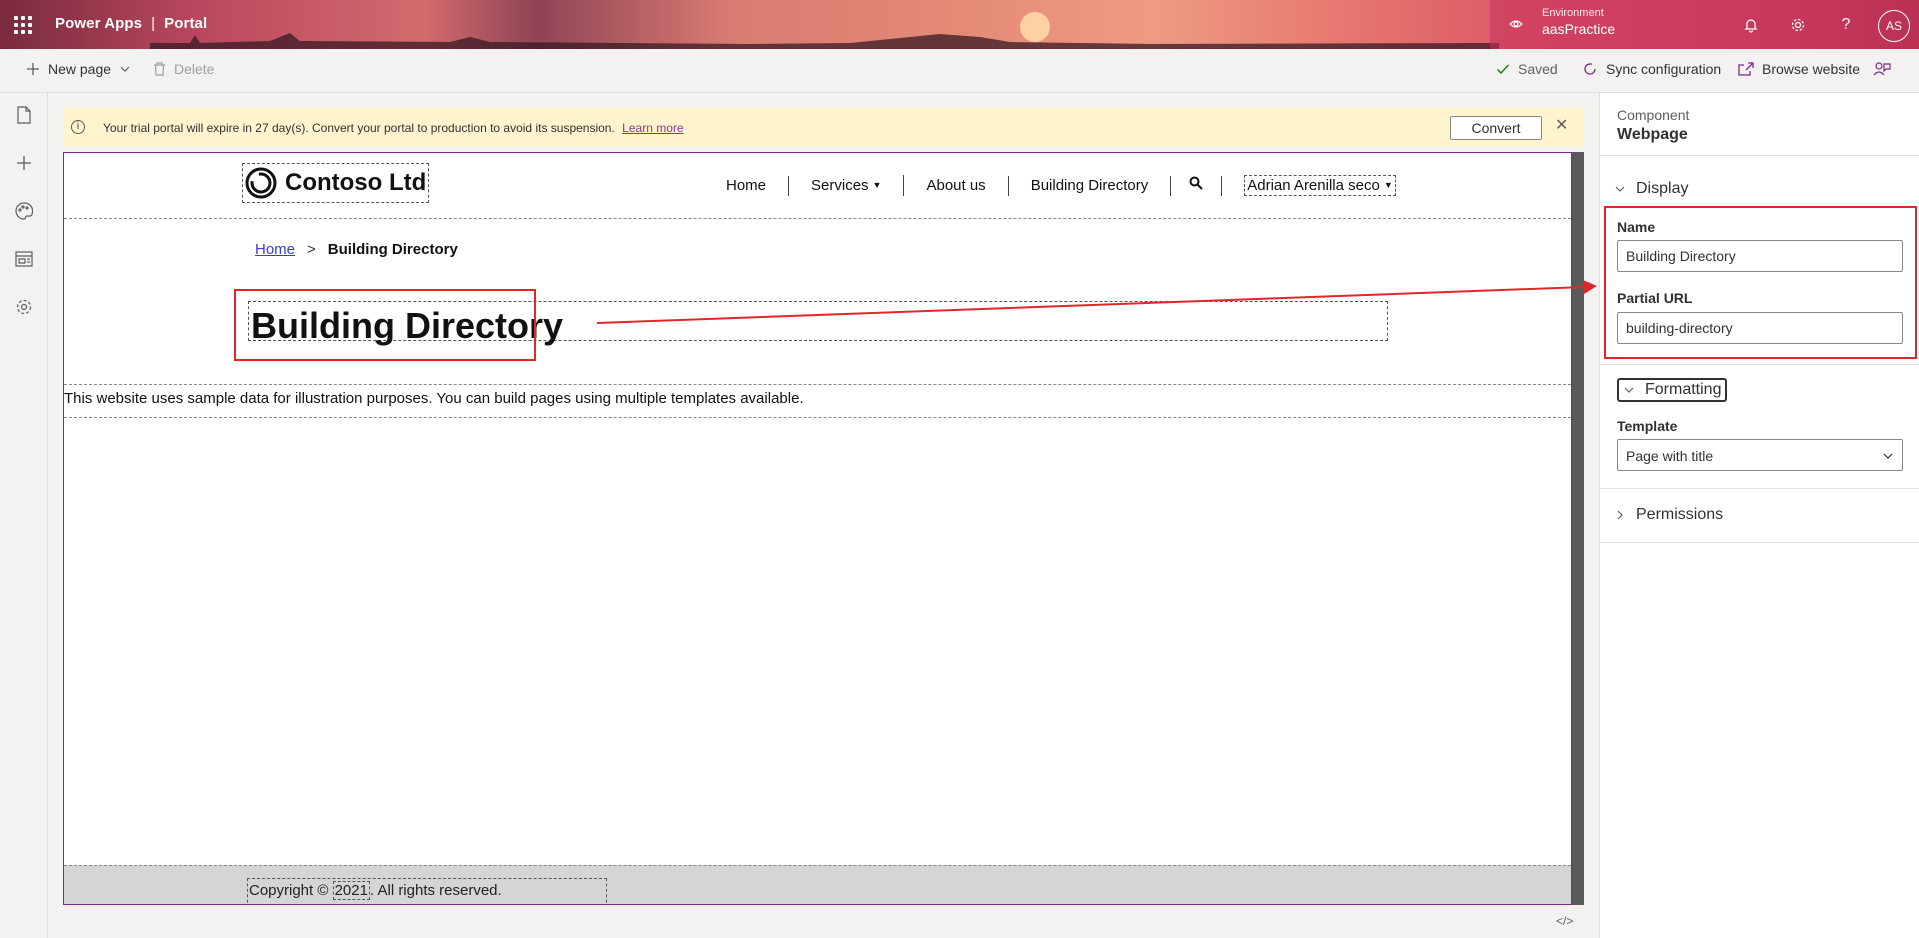  I want to click on settings-gear-icon, so click(1798, 25).